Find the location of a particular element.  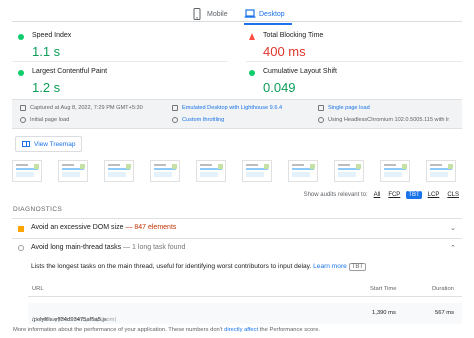

throttle-icon is located at coordinates (175, 120).